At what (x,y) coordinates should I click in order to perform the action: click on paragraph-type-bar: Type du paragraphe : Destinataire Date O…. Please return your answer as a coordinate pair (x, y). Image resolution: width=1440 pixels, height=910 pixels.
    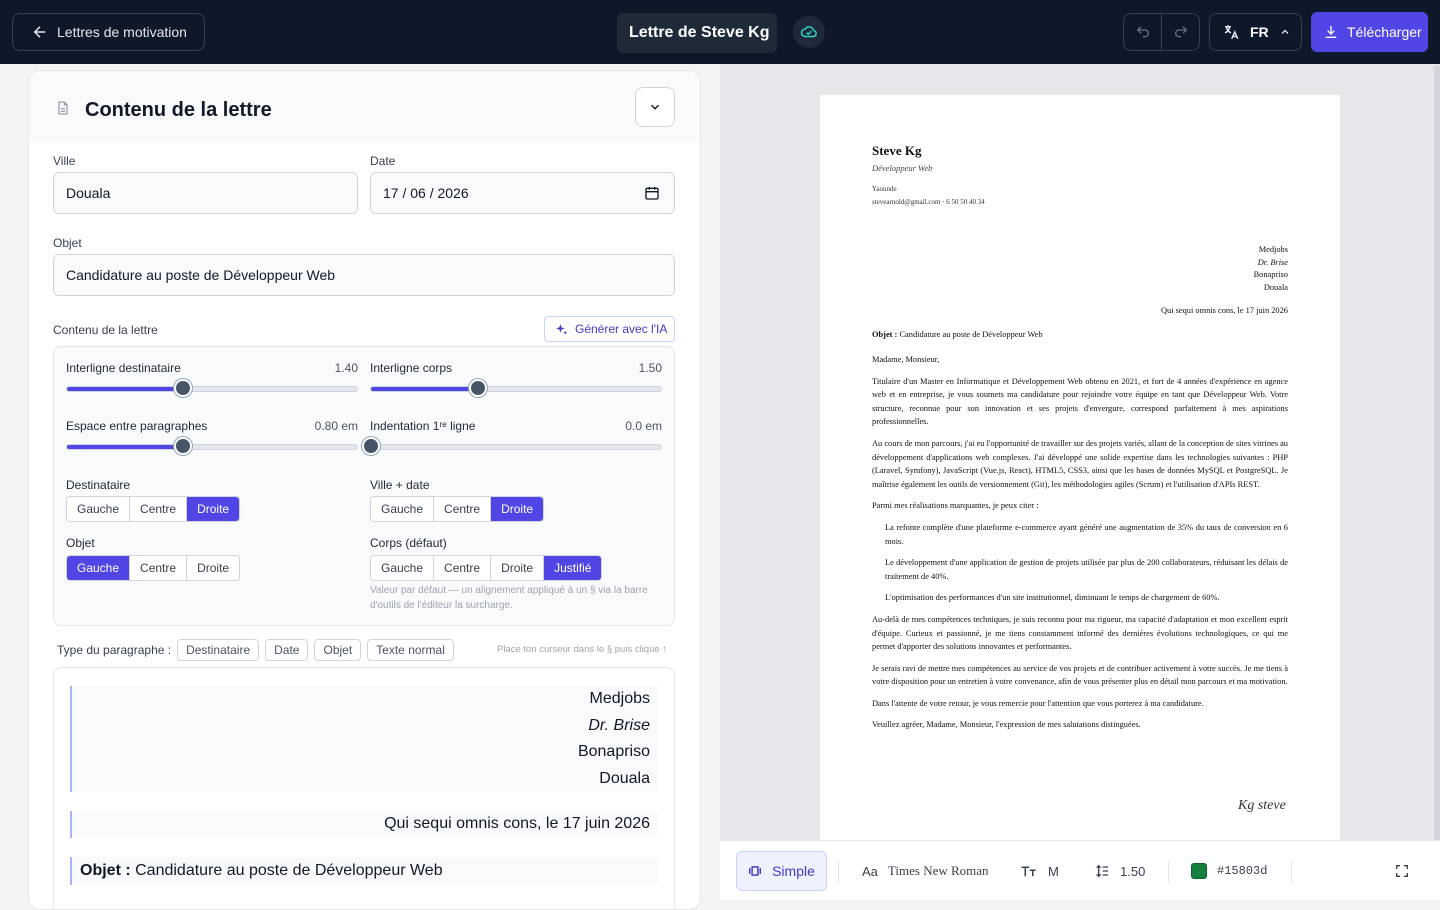
    Looking at the image, I should click on (255, 650).